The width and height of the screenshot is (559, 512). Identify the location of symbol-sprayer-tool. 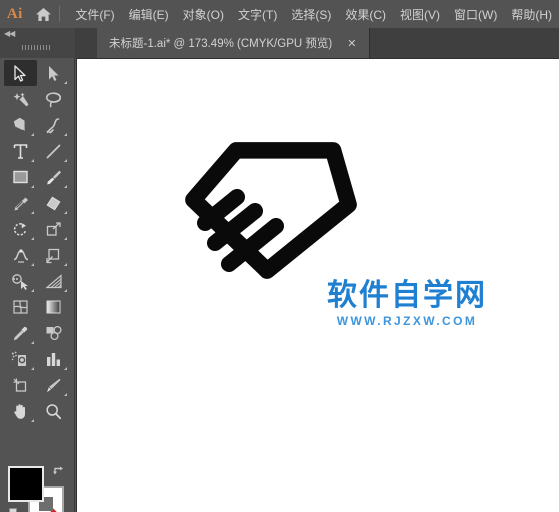
(20, 359).